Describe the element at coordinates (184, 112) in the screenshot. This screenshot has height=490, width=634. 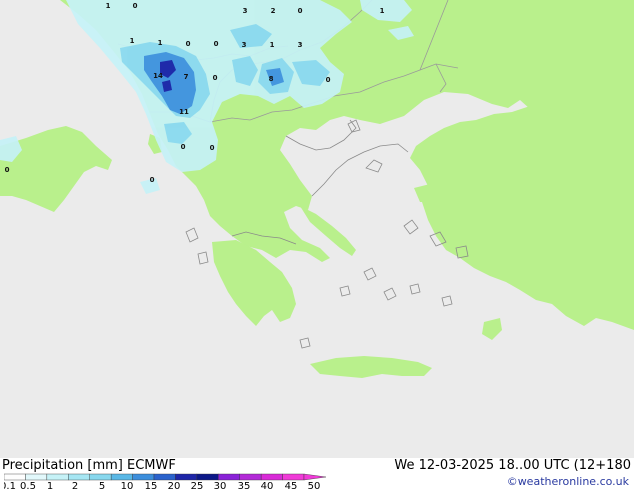
I see `map-value-label: 11` at that location.